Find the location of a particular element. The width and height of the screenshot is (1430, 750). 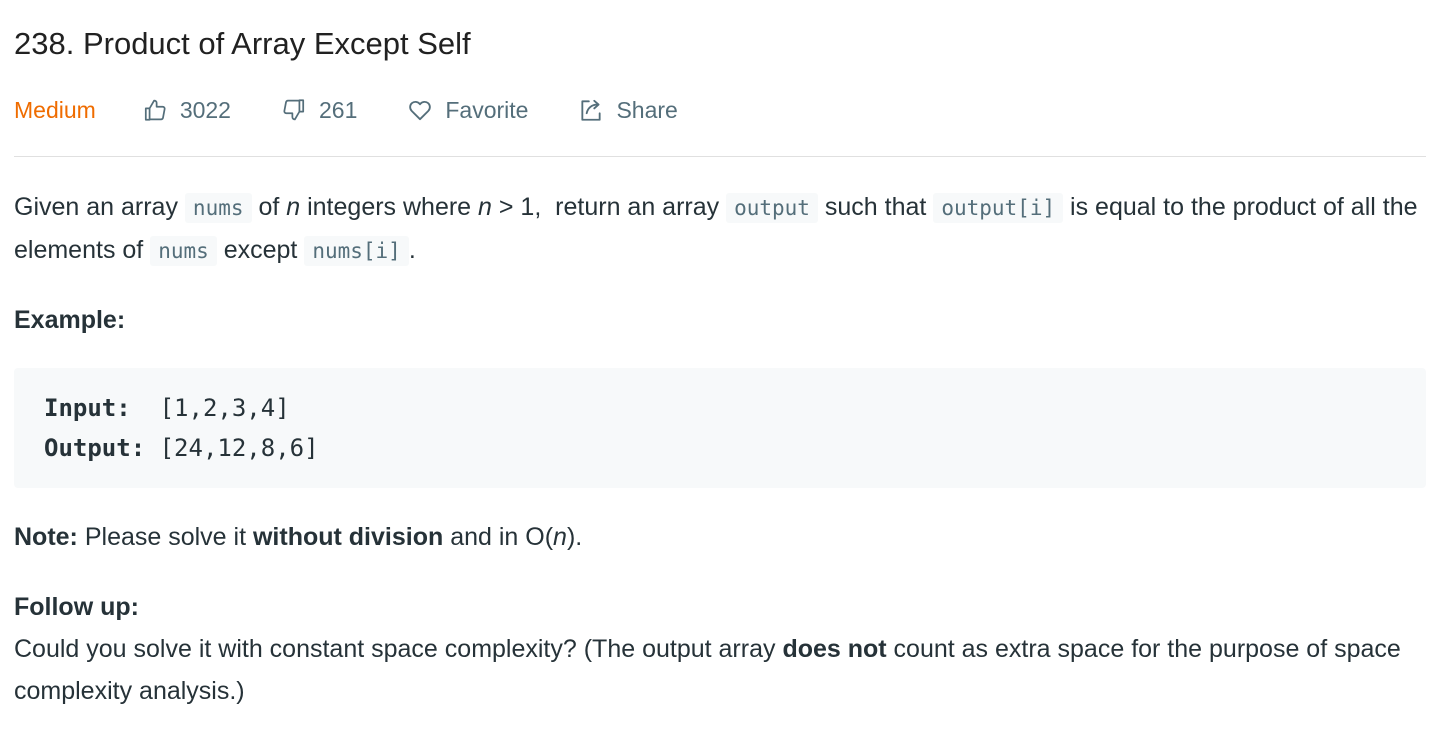

description-text: . is located at coordinates (412, 250).